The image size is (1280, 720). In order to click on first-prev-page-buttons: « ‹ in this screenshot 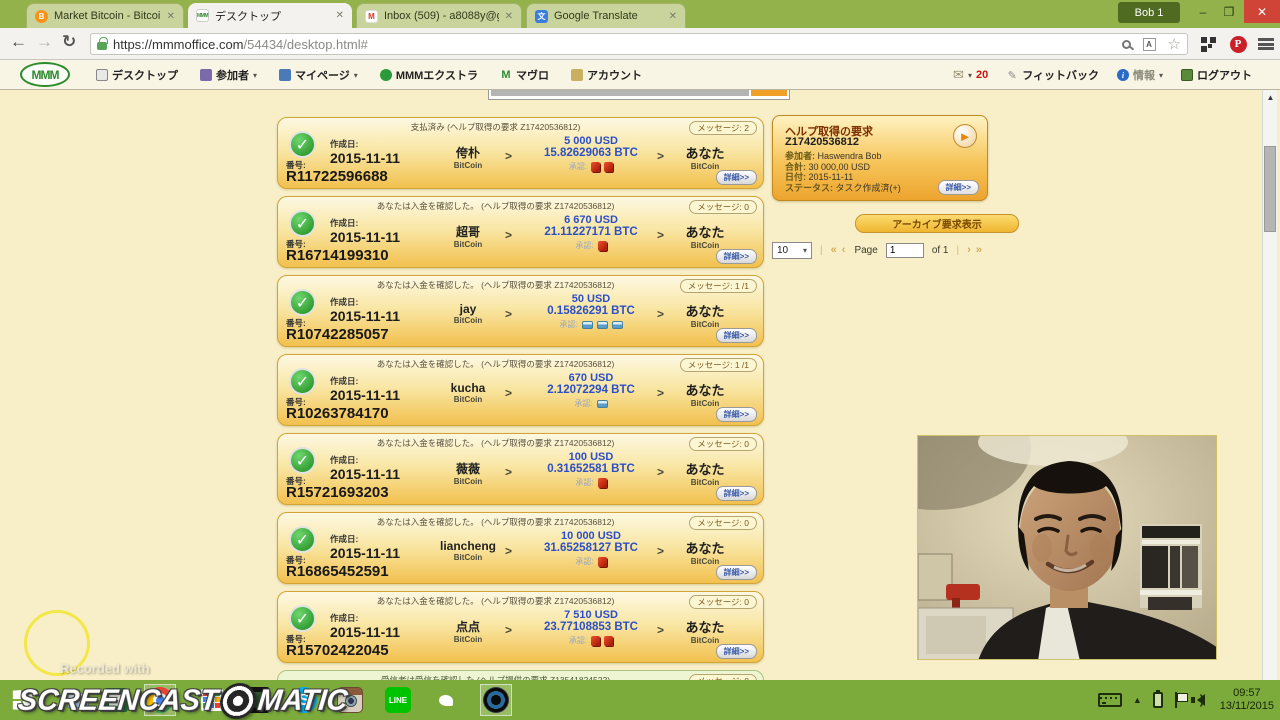, I will do `click(839, 250)`.